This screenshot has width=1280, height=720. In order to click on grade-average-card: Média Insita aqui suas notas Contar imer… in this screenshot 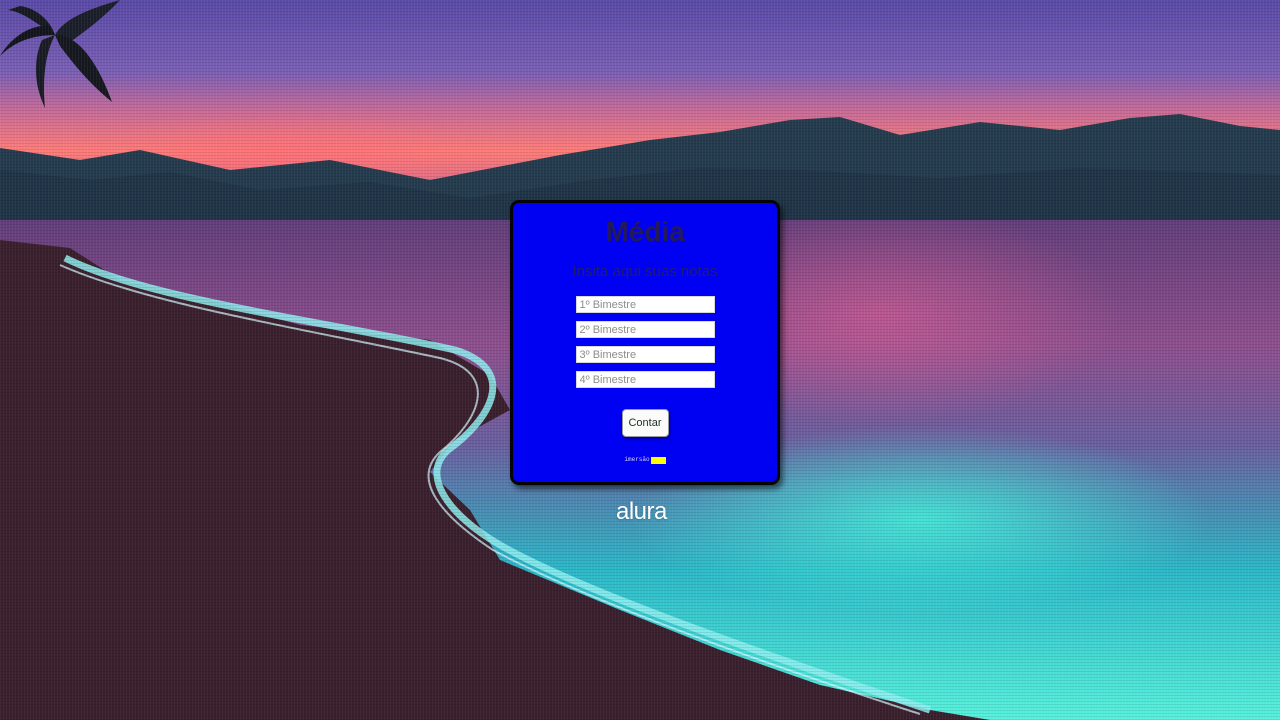, I will do `click(645, 342)`.